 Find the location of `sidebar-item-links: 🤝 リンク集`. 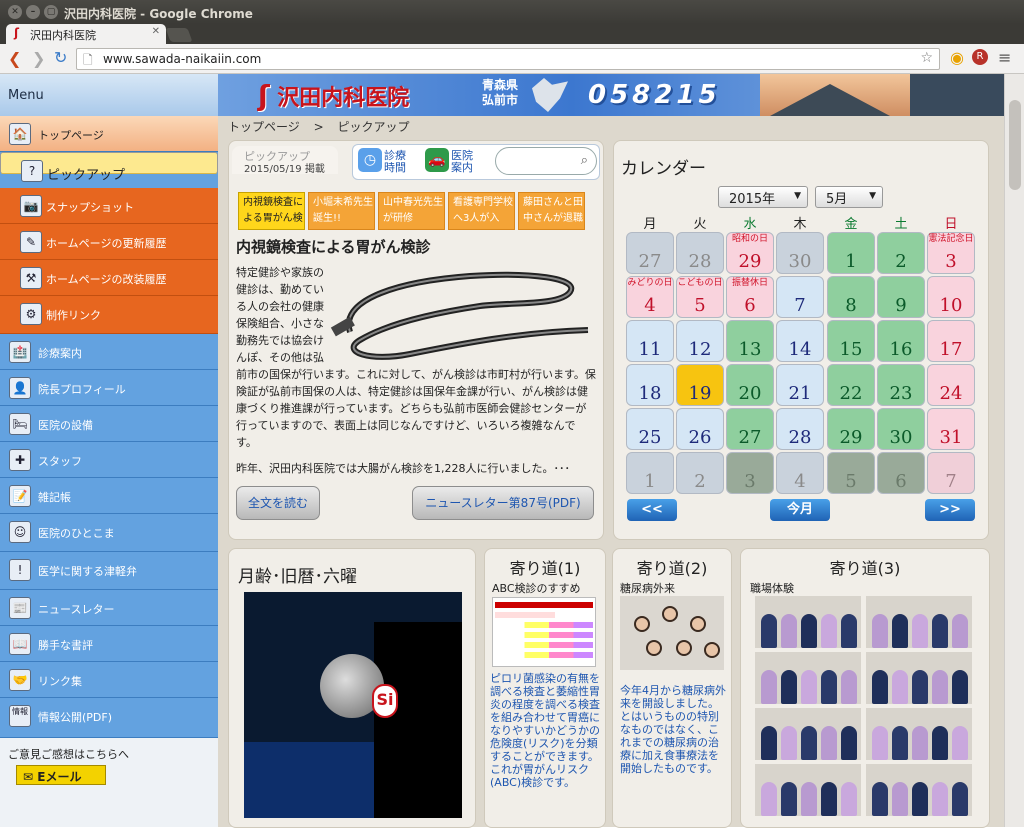

sidebar-item-links: 🤝 リンク集 is located at coordinates (109, 680).